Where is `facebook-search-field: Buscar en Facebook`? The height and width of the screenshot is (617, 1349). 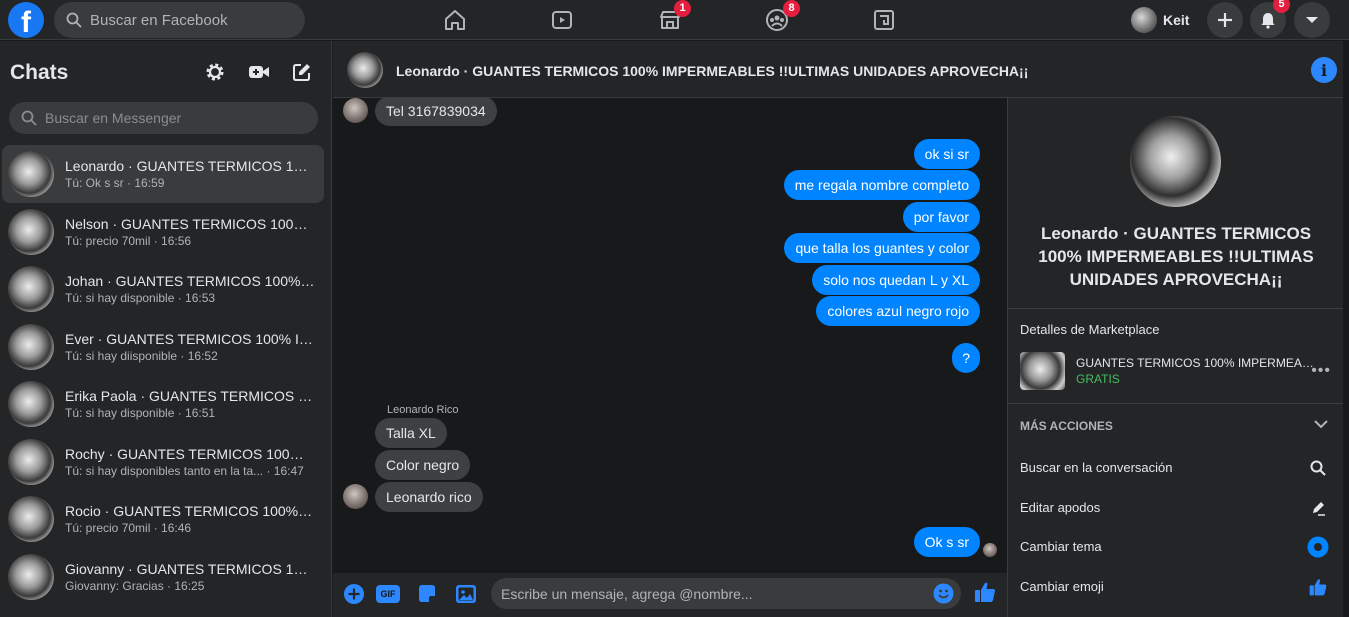
facebook-search-field: Buscar en Facebook is located at coordinates (179, 20).